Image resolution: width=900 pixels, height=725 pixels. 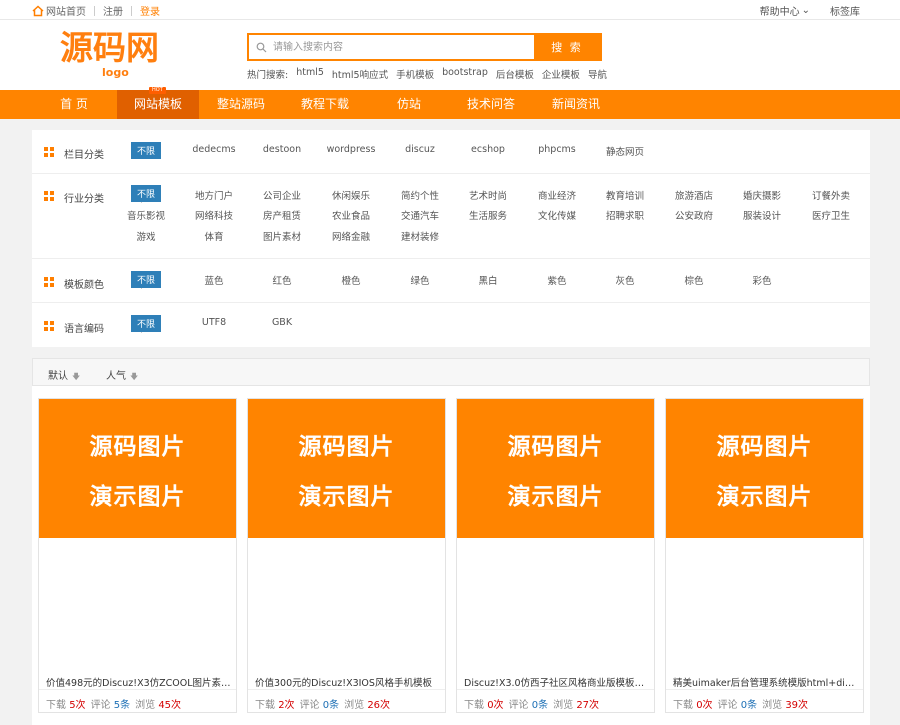 What do you see at coordinates (488, 195) in the screenshot?
I see `filter-option: 艺术时尚` at bounding box center [488, 195].